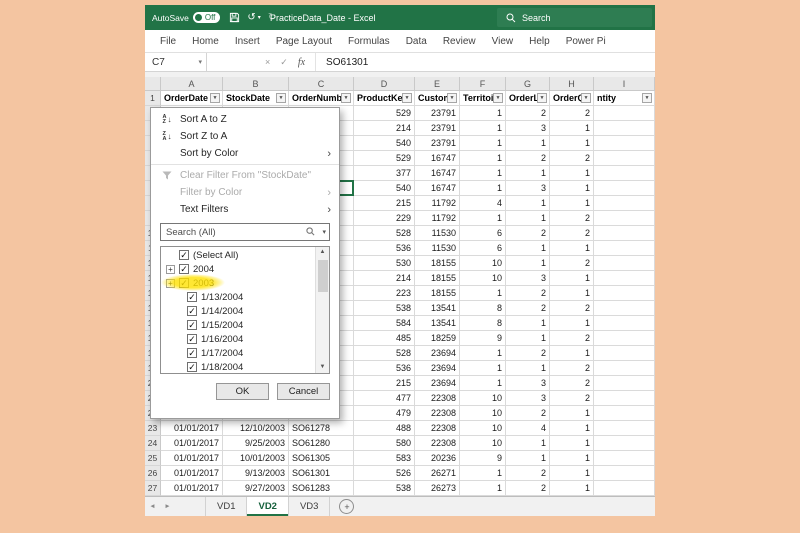  I want to click on ribbon-tab-home: Home, so click(205, 41).